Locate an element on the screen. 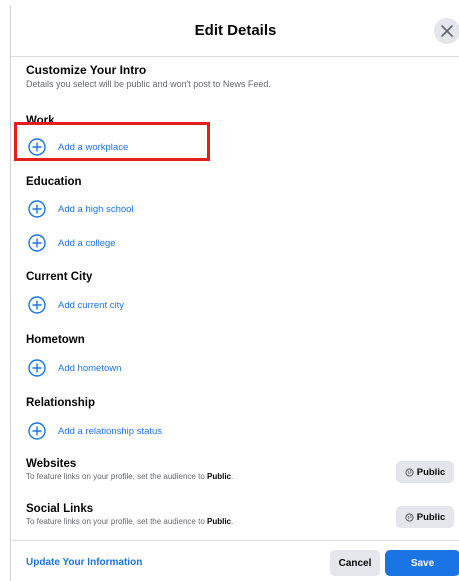 Image resolution: width=459 pixels, height=581 pixels. add-hometown-button: Add hometown is located at coordinates (73, 368).